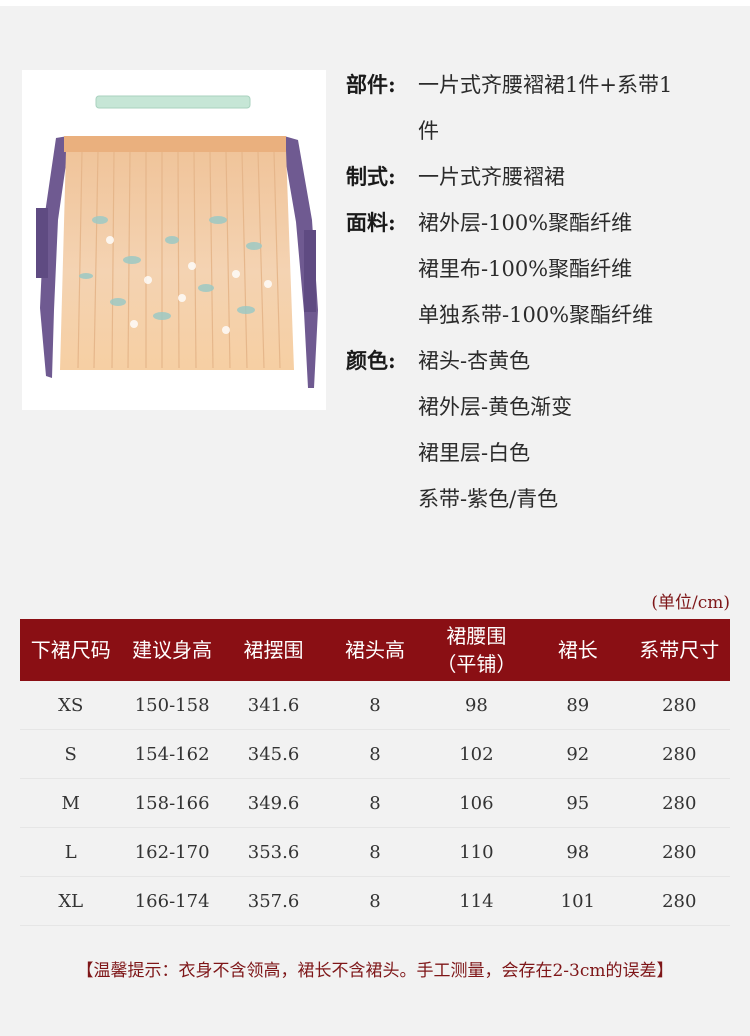  I want to click on table-cell: S, so click(71, 754).